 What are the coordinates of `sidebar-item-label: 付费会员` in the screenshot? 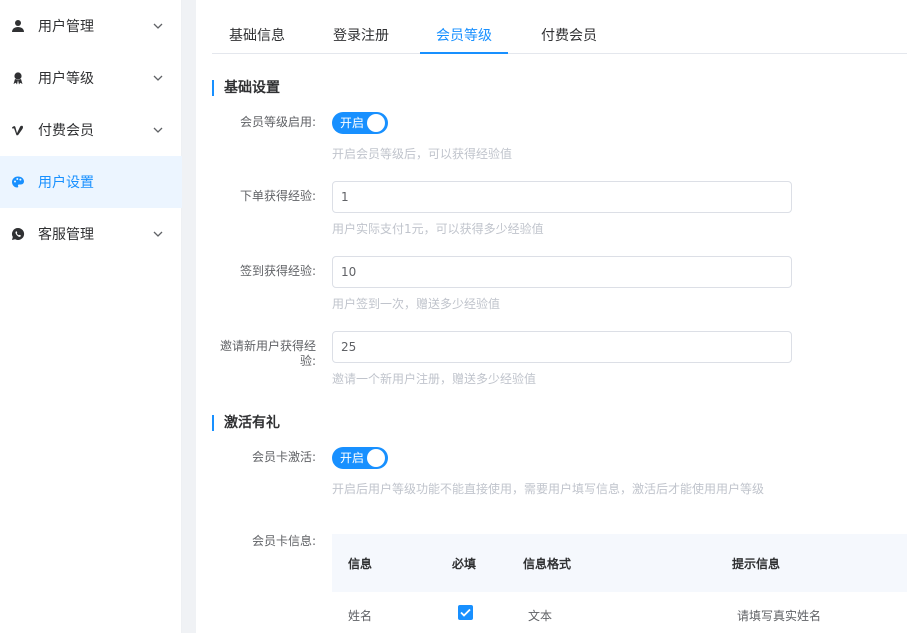 It's located at (66, 131).